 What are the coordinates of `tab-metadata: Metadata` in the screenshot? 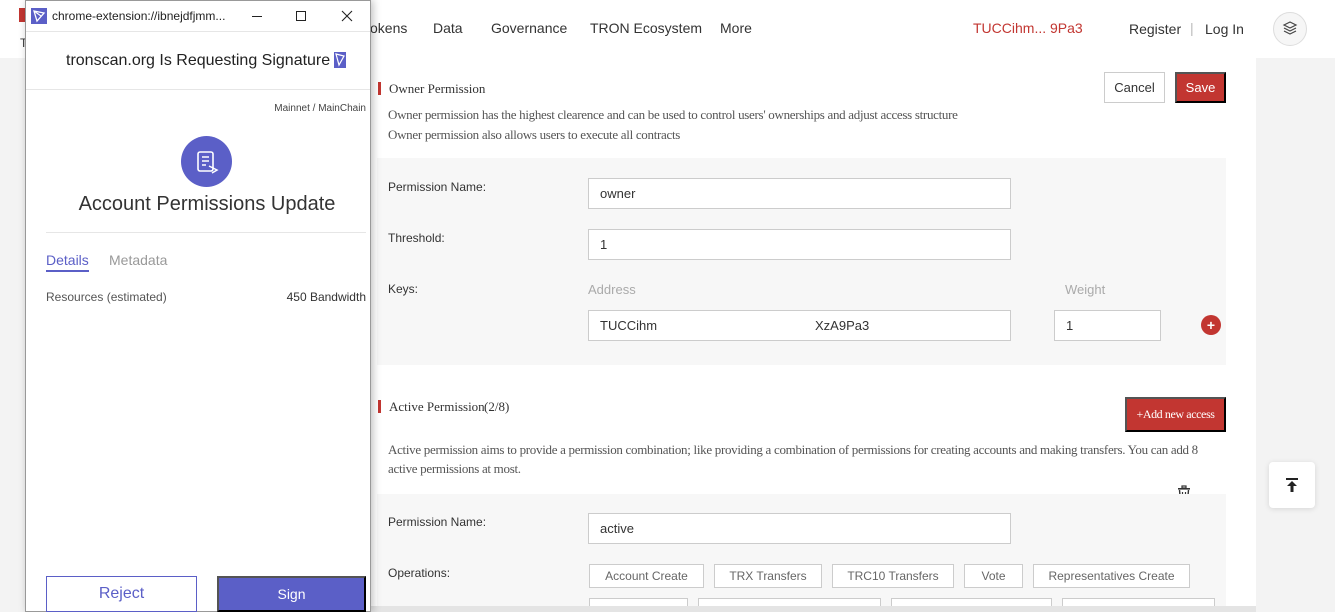 It's located at (138, 260).